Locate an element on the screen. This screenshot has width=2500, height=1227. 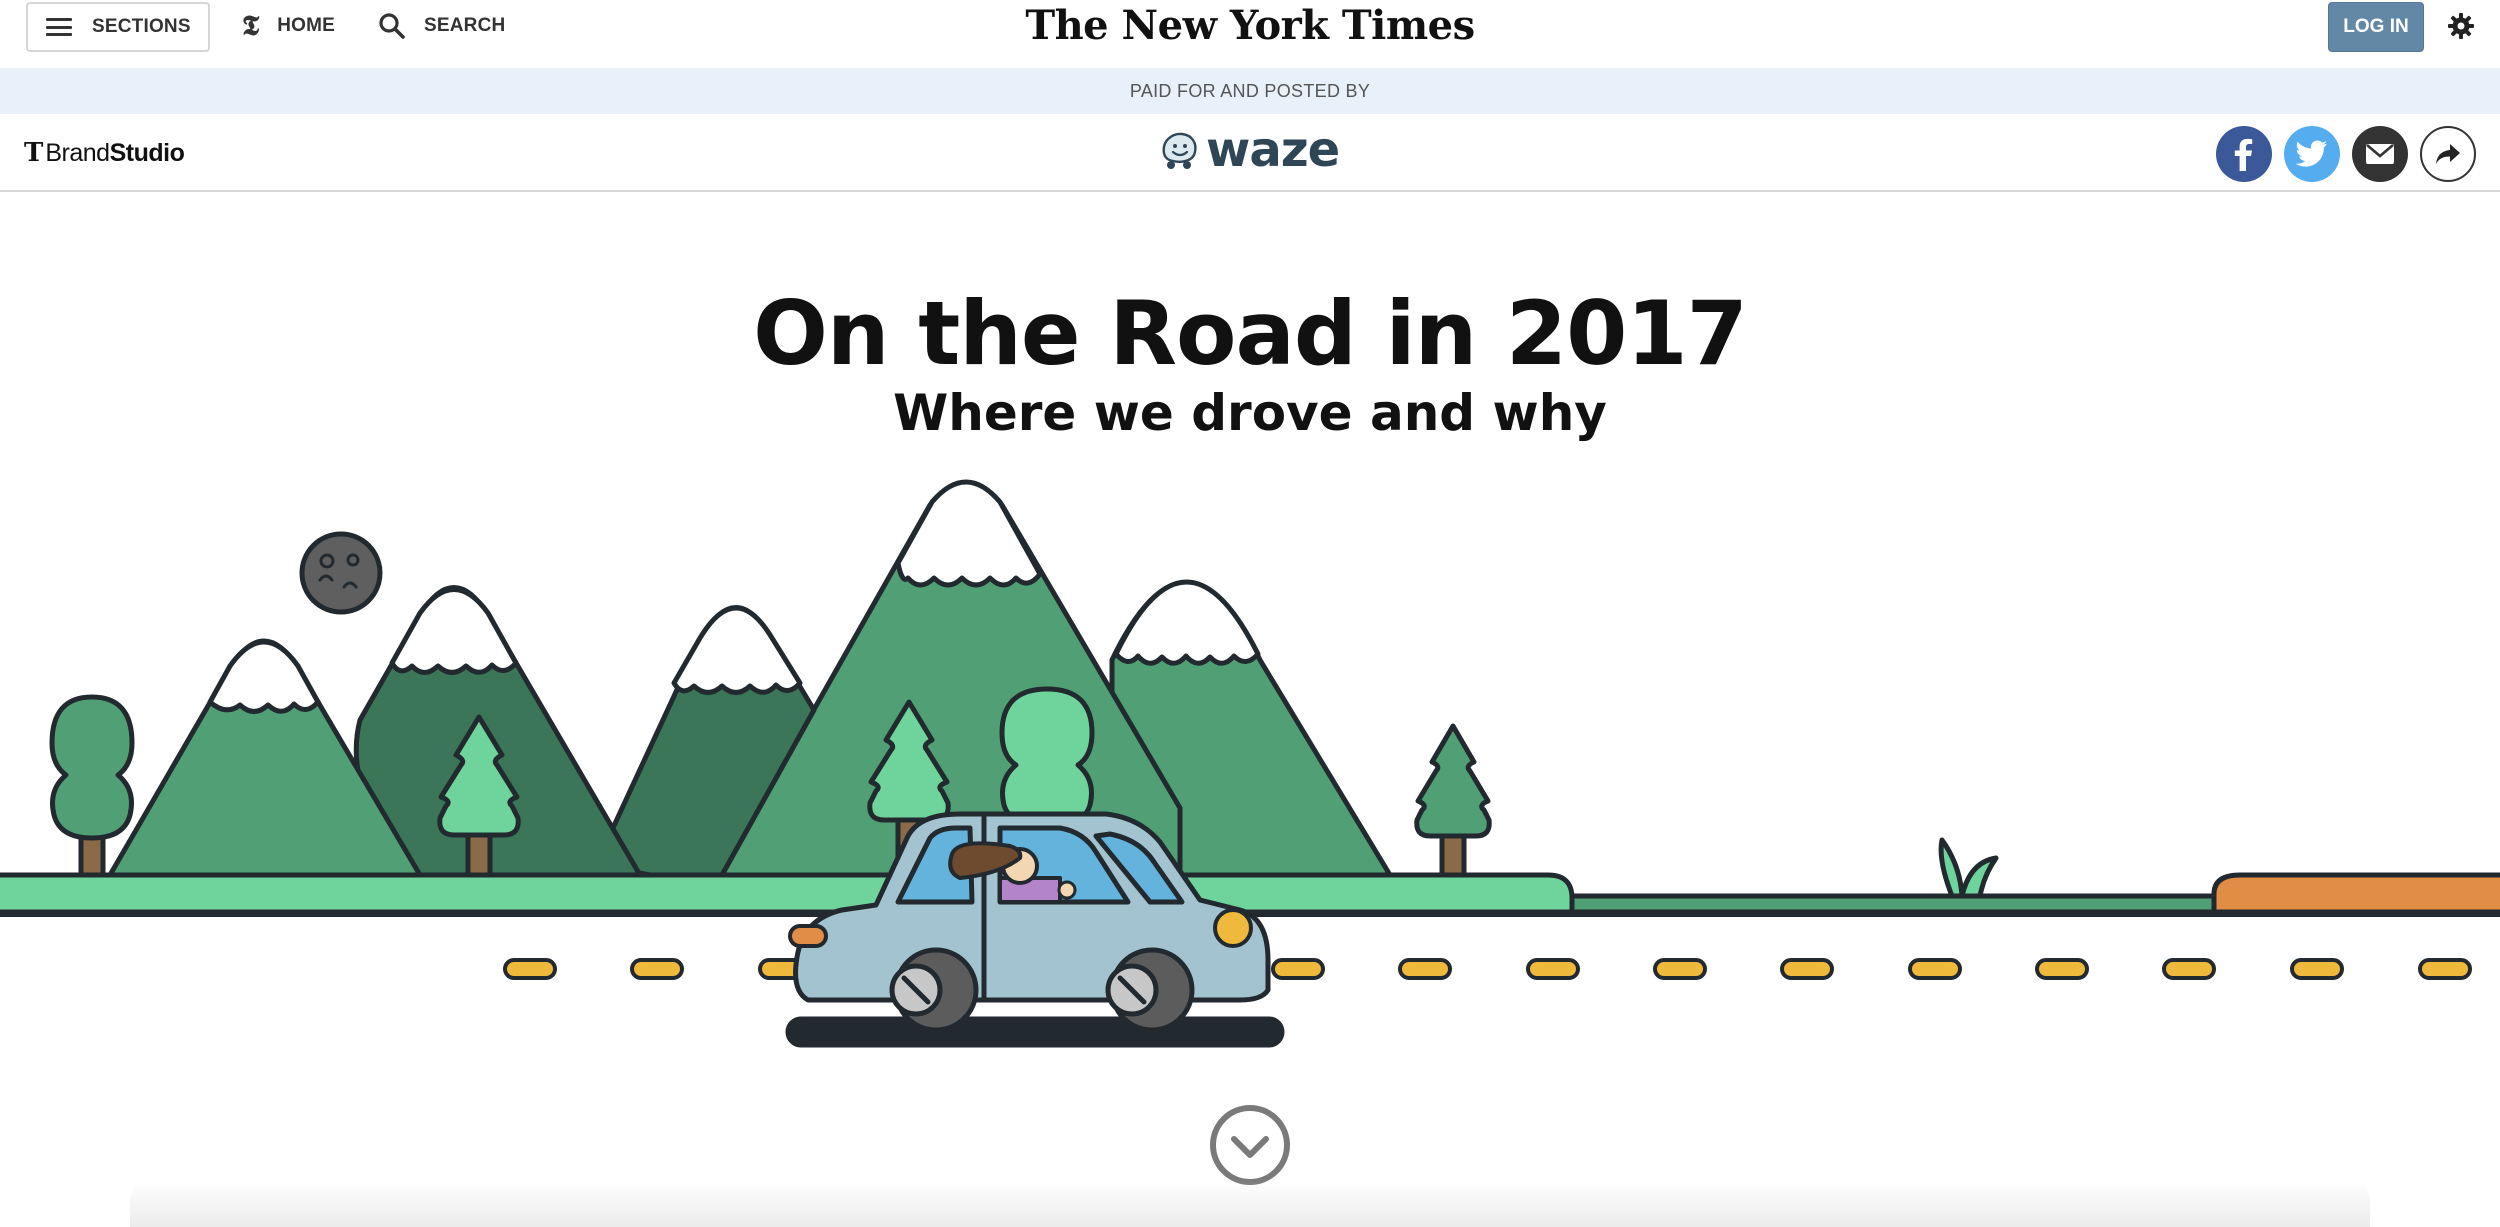
brand-bar: T Brand Studio waze is located at coordinates (1250, 153).